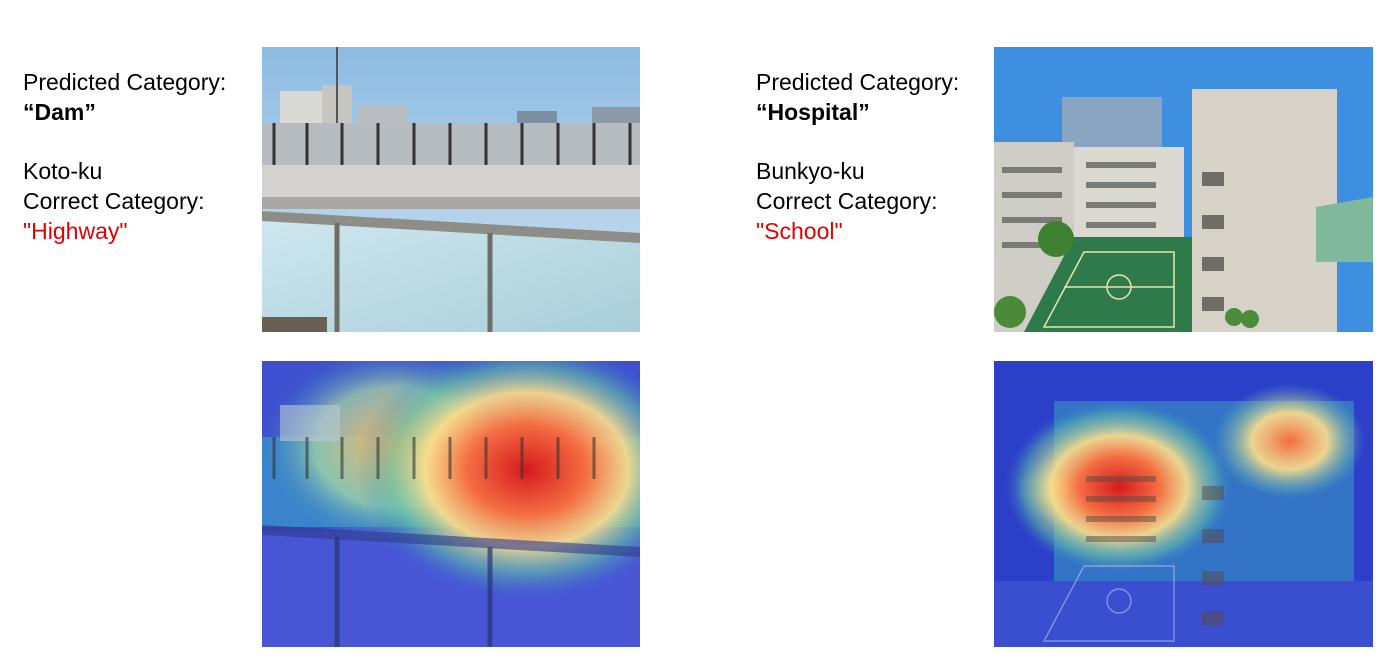  I want to click on right-correct-label: Correct Category:, so click(847, 201).